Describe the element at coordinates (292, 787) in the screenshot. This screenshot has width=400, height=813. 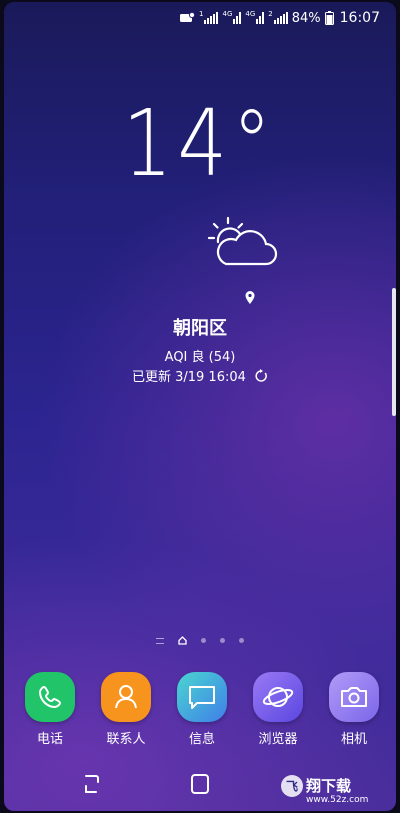
I see `svg-text: 飞` at that location.